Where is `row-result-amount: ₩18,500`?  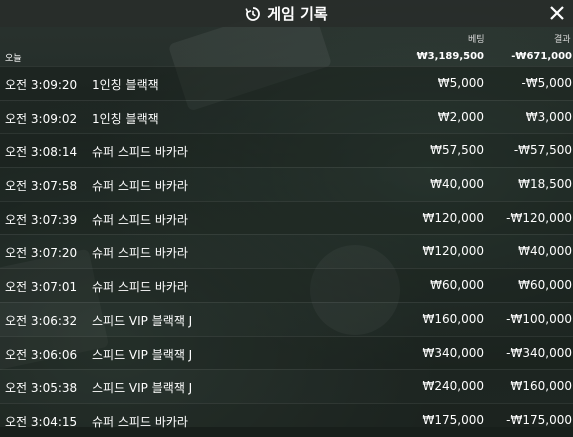
row-result-amount: ₩18,500 is located at coordinates (545, 184).